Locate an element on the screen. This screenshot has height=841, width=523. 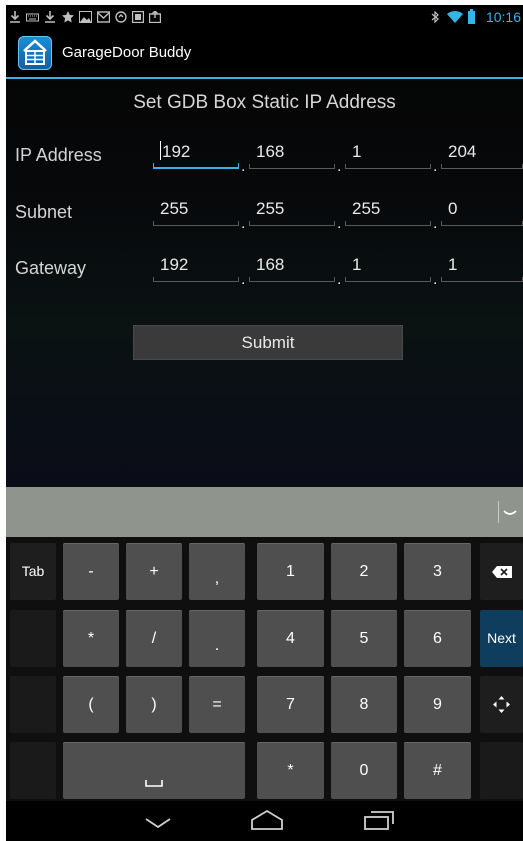
gateway-octet-3-value: 1 is located at coordinates (357, 264).